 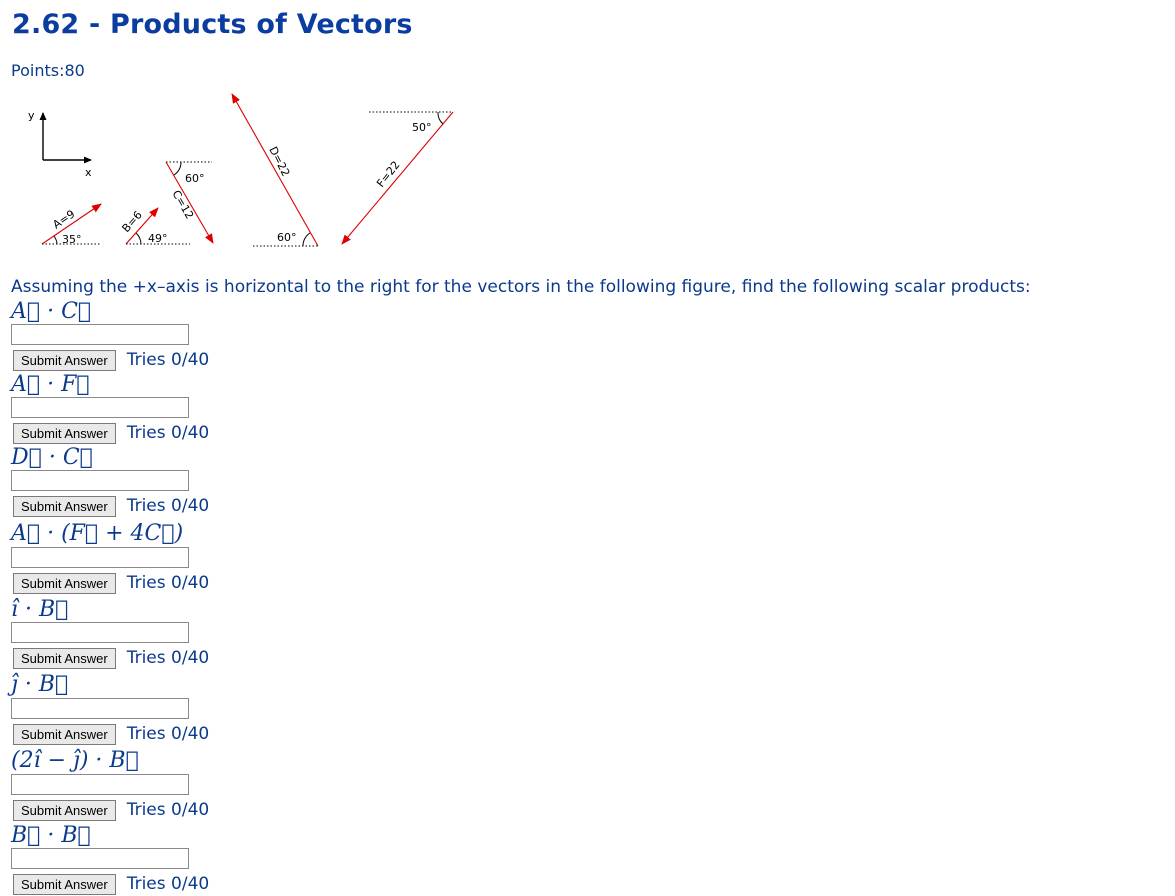 What do you see at coordinates (31, 115) in the screenshot?
I see `y-axis-label: y` at bounding box center [31, 115].